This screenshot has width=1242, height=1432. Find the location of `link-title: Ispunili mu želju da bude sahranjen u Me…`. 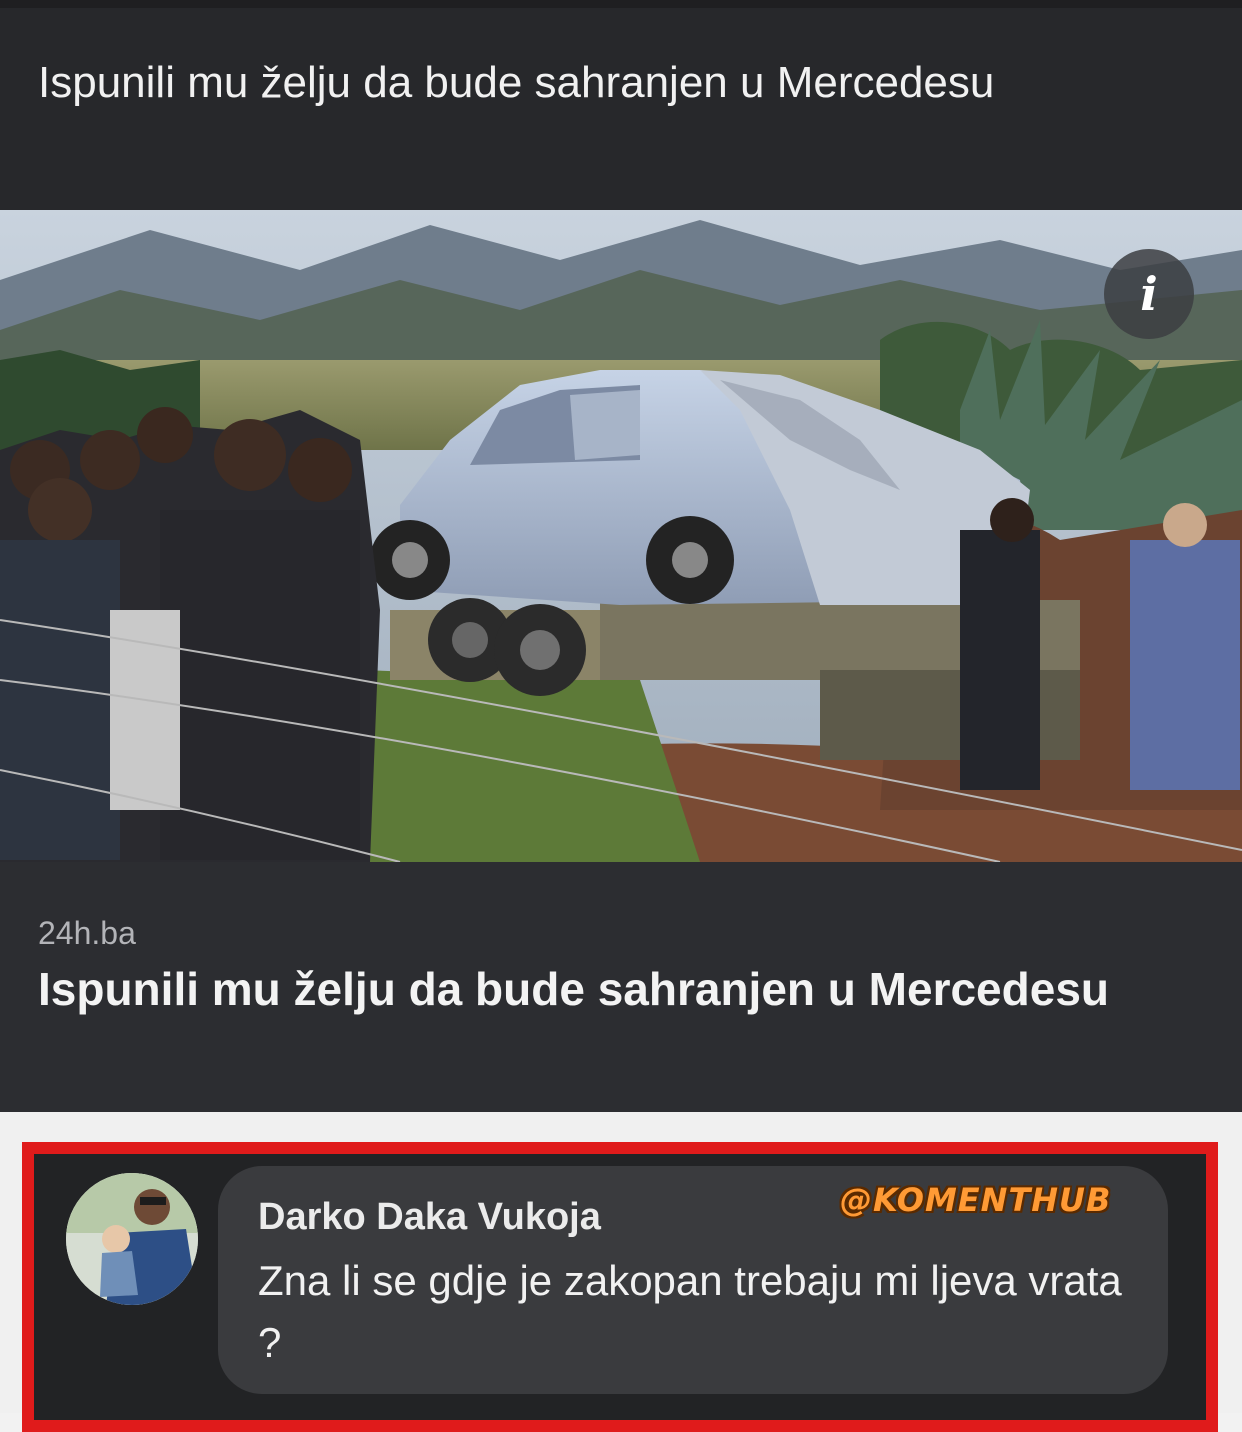

link-title: Ispunili mu želju da bude sahranjen u Me… is located at coordinates (574, 989).